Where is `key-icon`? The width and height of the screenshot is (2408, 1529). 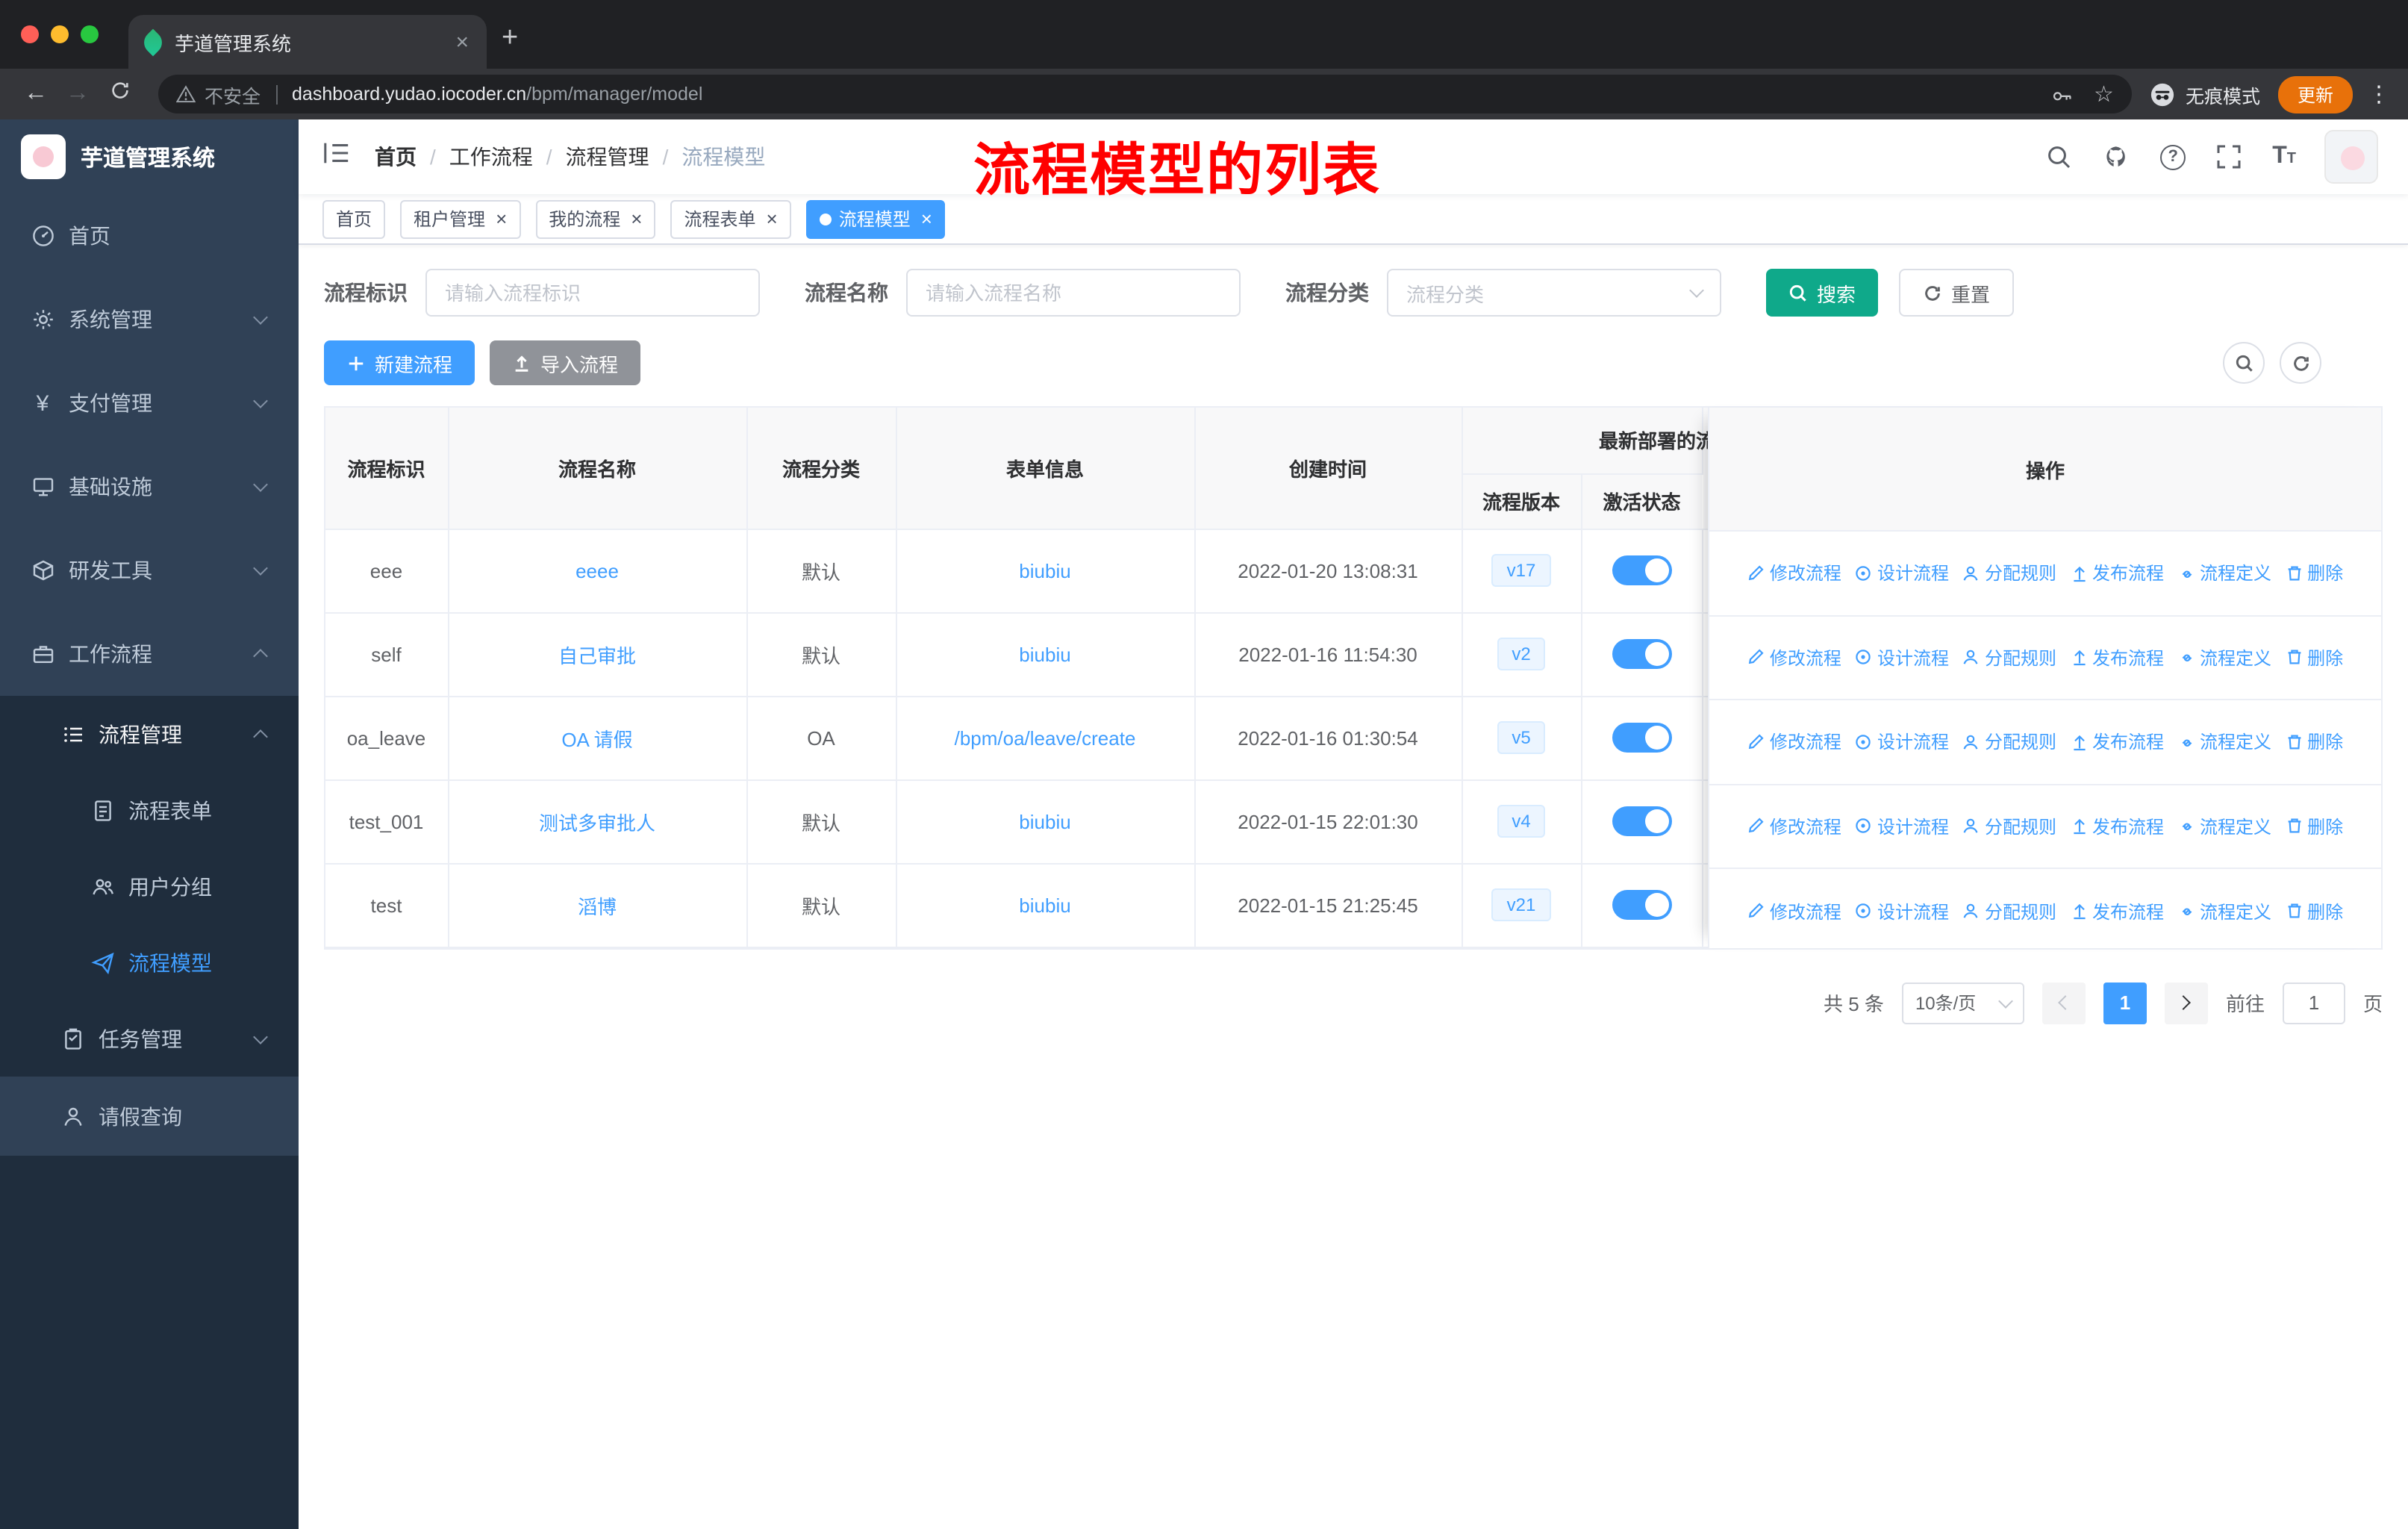
key-icon is located at coordinates (2061, 94).